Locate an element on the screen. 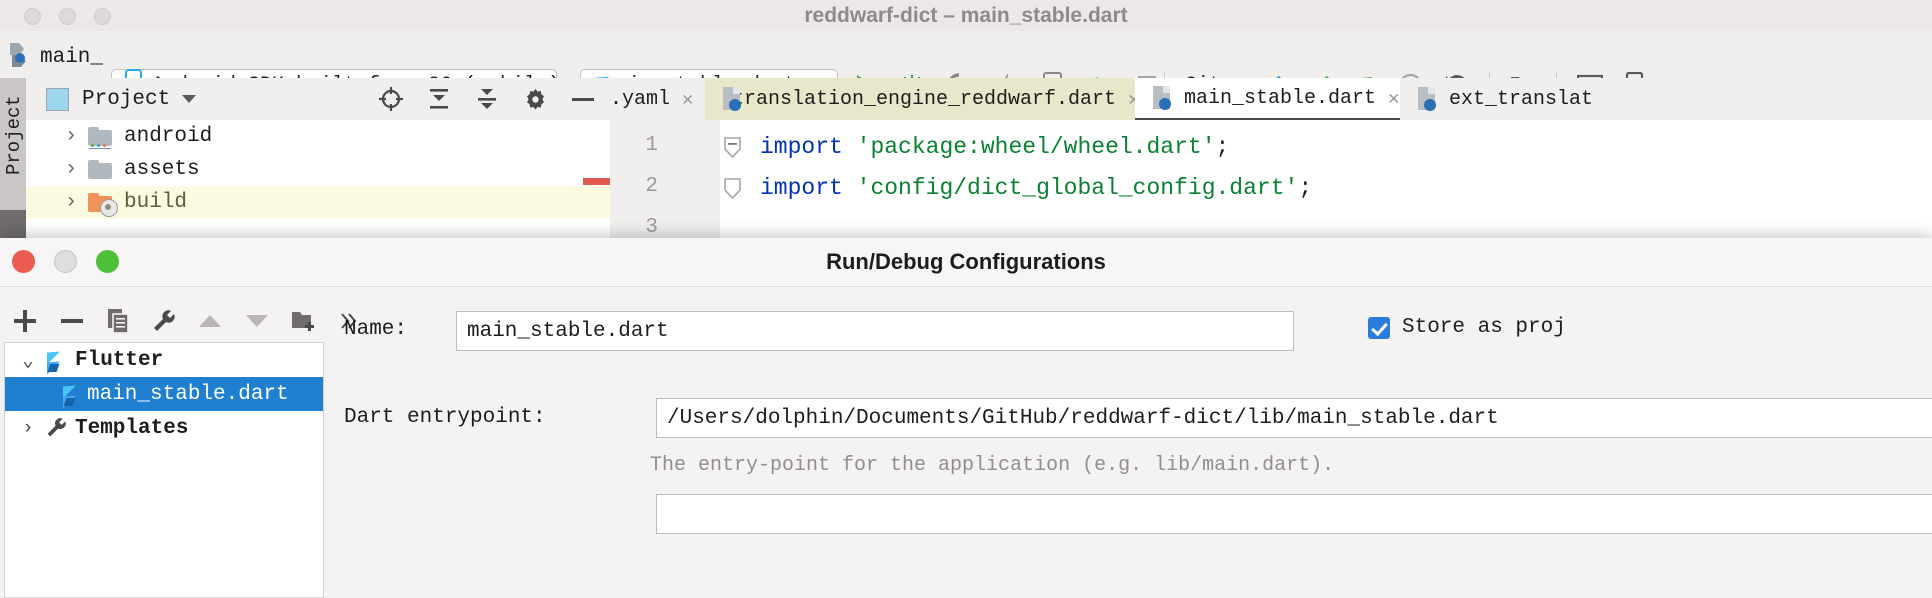 The height and width of the screenshot is (598, 1932). config-tree-row-label: main_stable.dart is located at coordinates (188, 394).